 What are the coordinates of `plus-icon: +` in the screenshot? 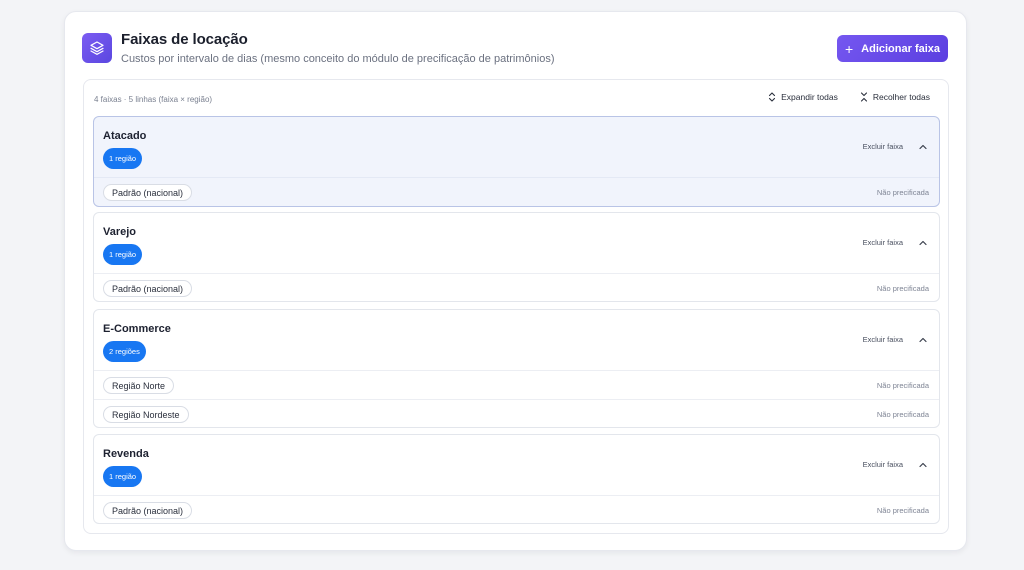 It's located at (849, 48).